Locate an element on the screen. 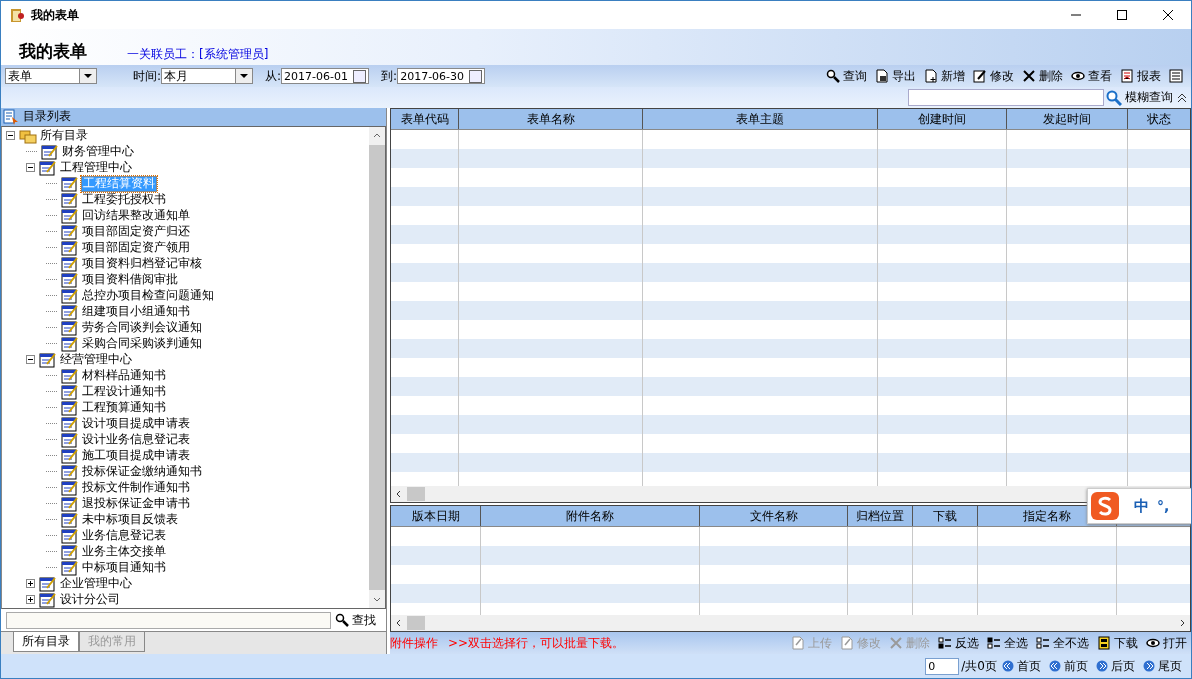 Image resolution: width=1192 pixels, height=679 pixels. ime-mode: 中 is located at coordinates (1141, 506).